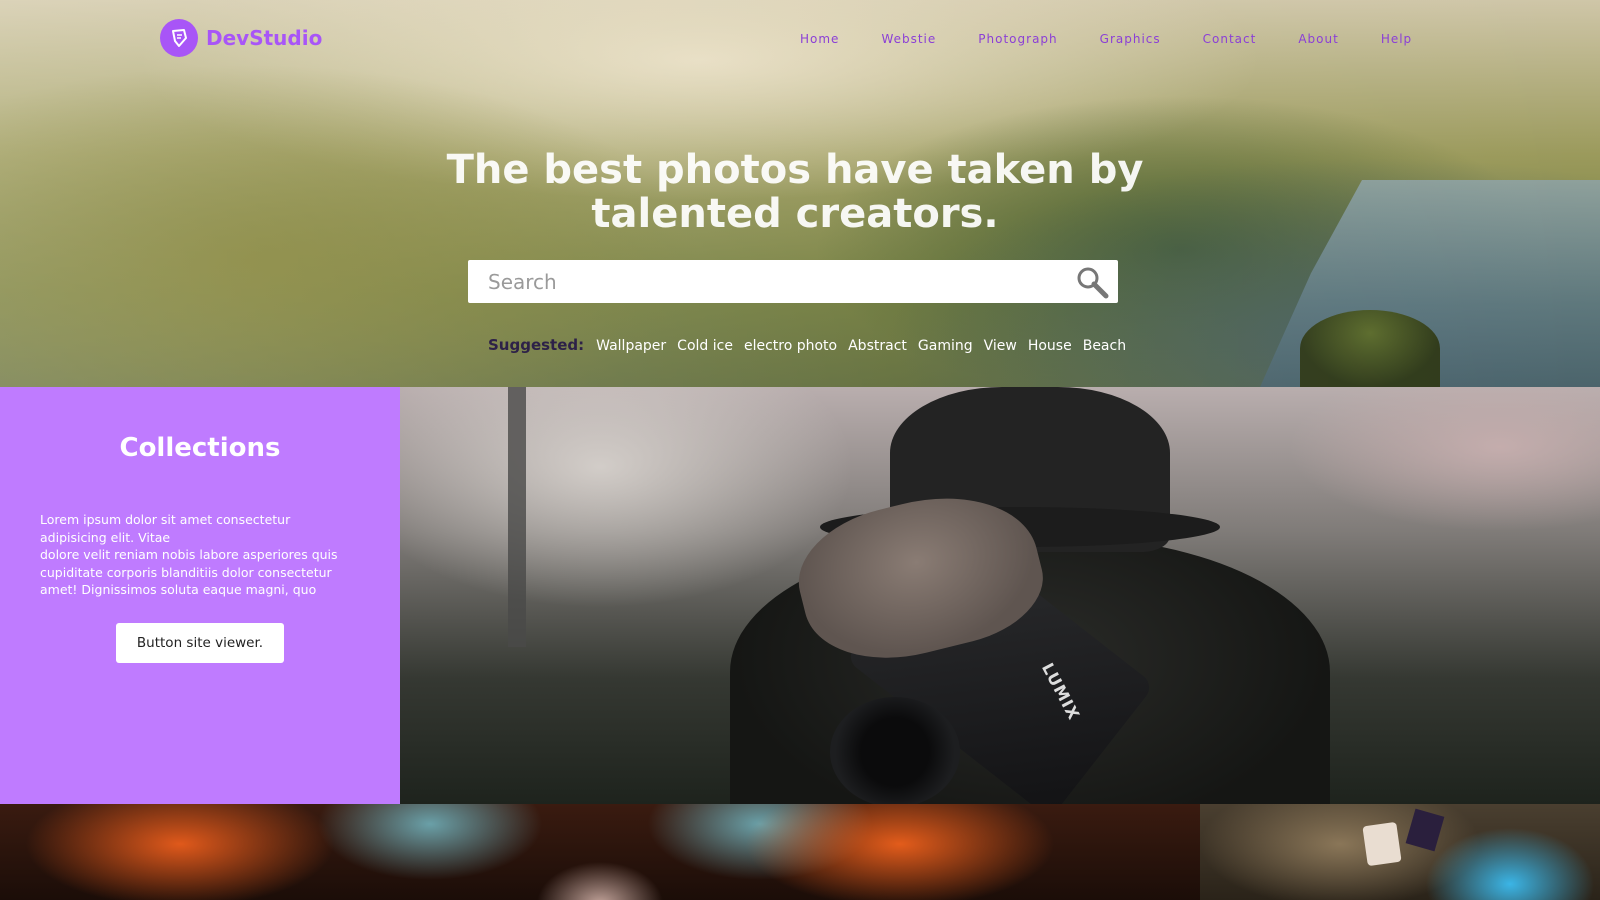  I want to click on search-bar, so click(793, 281).